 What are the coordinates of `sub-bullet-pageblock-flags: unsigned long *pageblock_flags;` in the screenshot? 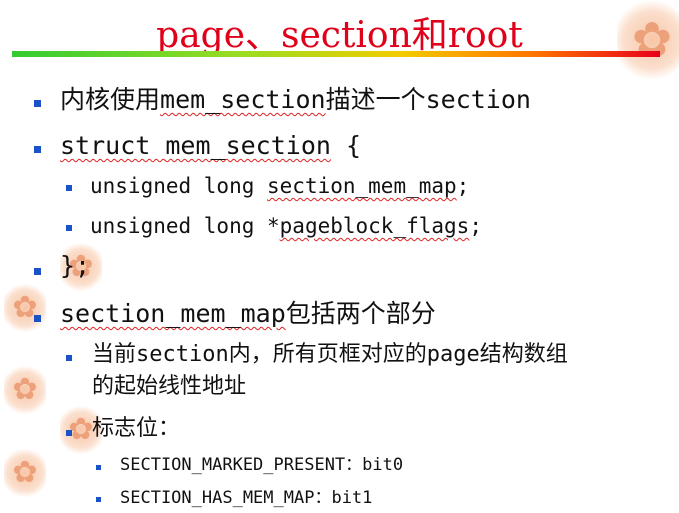 It's located at (286, 226).